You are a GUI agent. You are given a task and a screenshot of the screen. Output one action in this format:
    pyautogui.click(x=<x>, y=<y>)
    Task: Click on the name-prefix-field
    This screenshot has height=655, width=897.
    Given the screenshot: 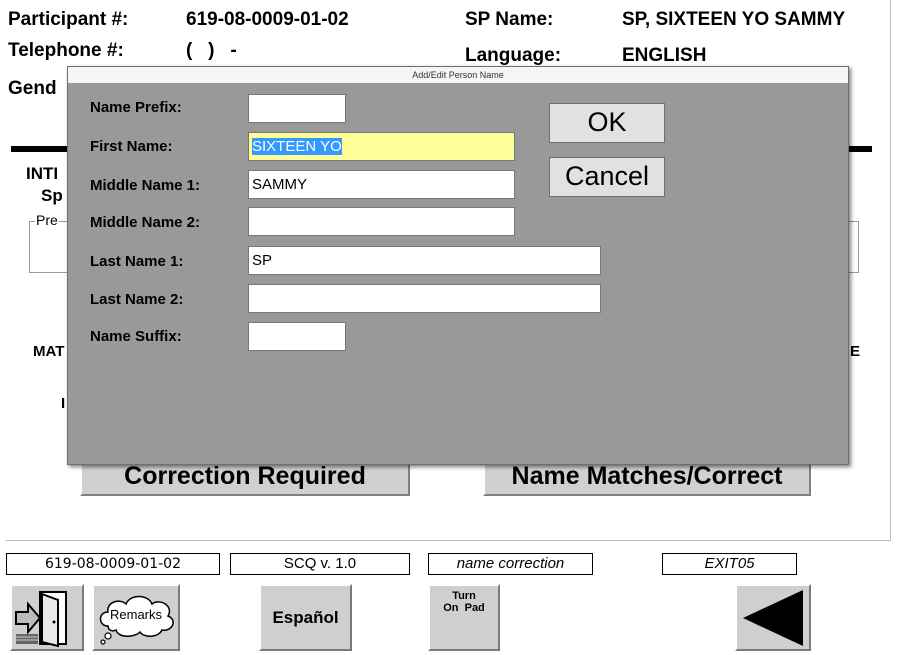 What is the action you would take?
    pyautogui.click(x=297, y=108)
    